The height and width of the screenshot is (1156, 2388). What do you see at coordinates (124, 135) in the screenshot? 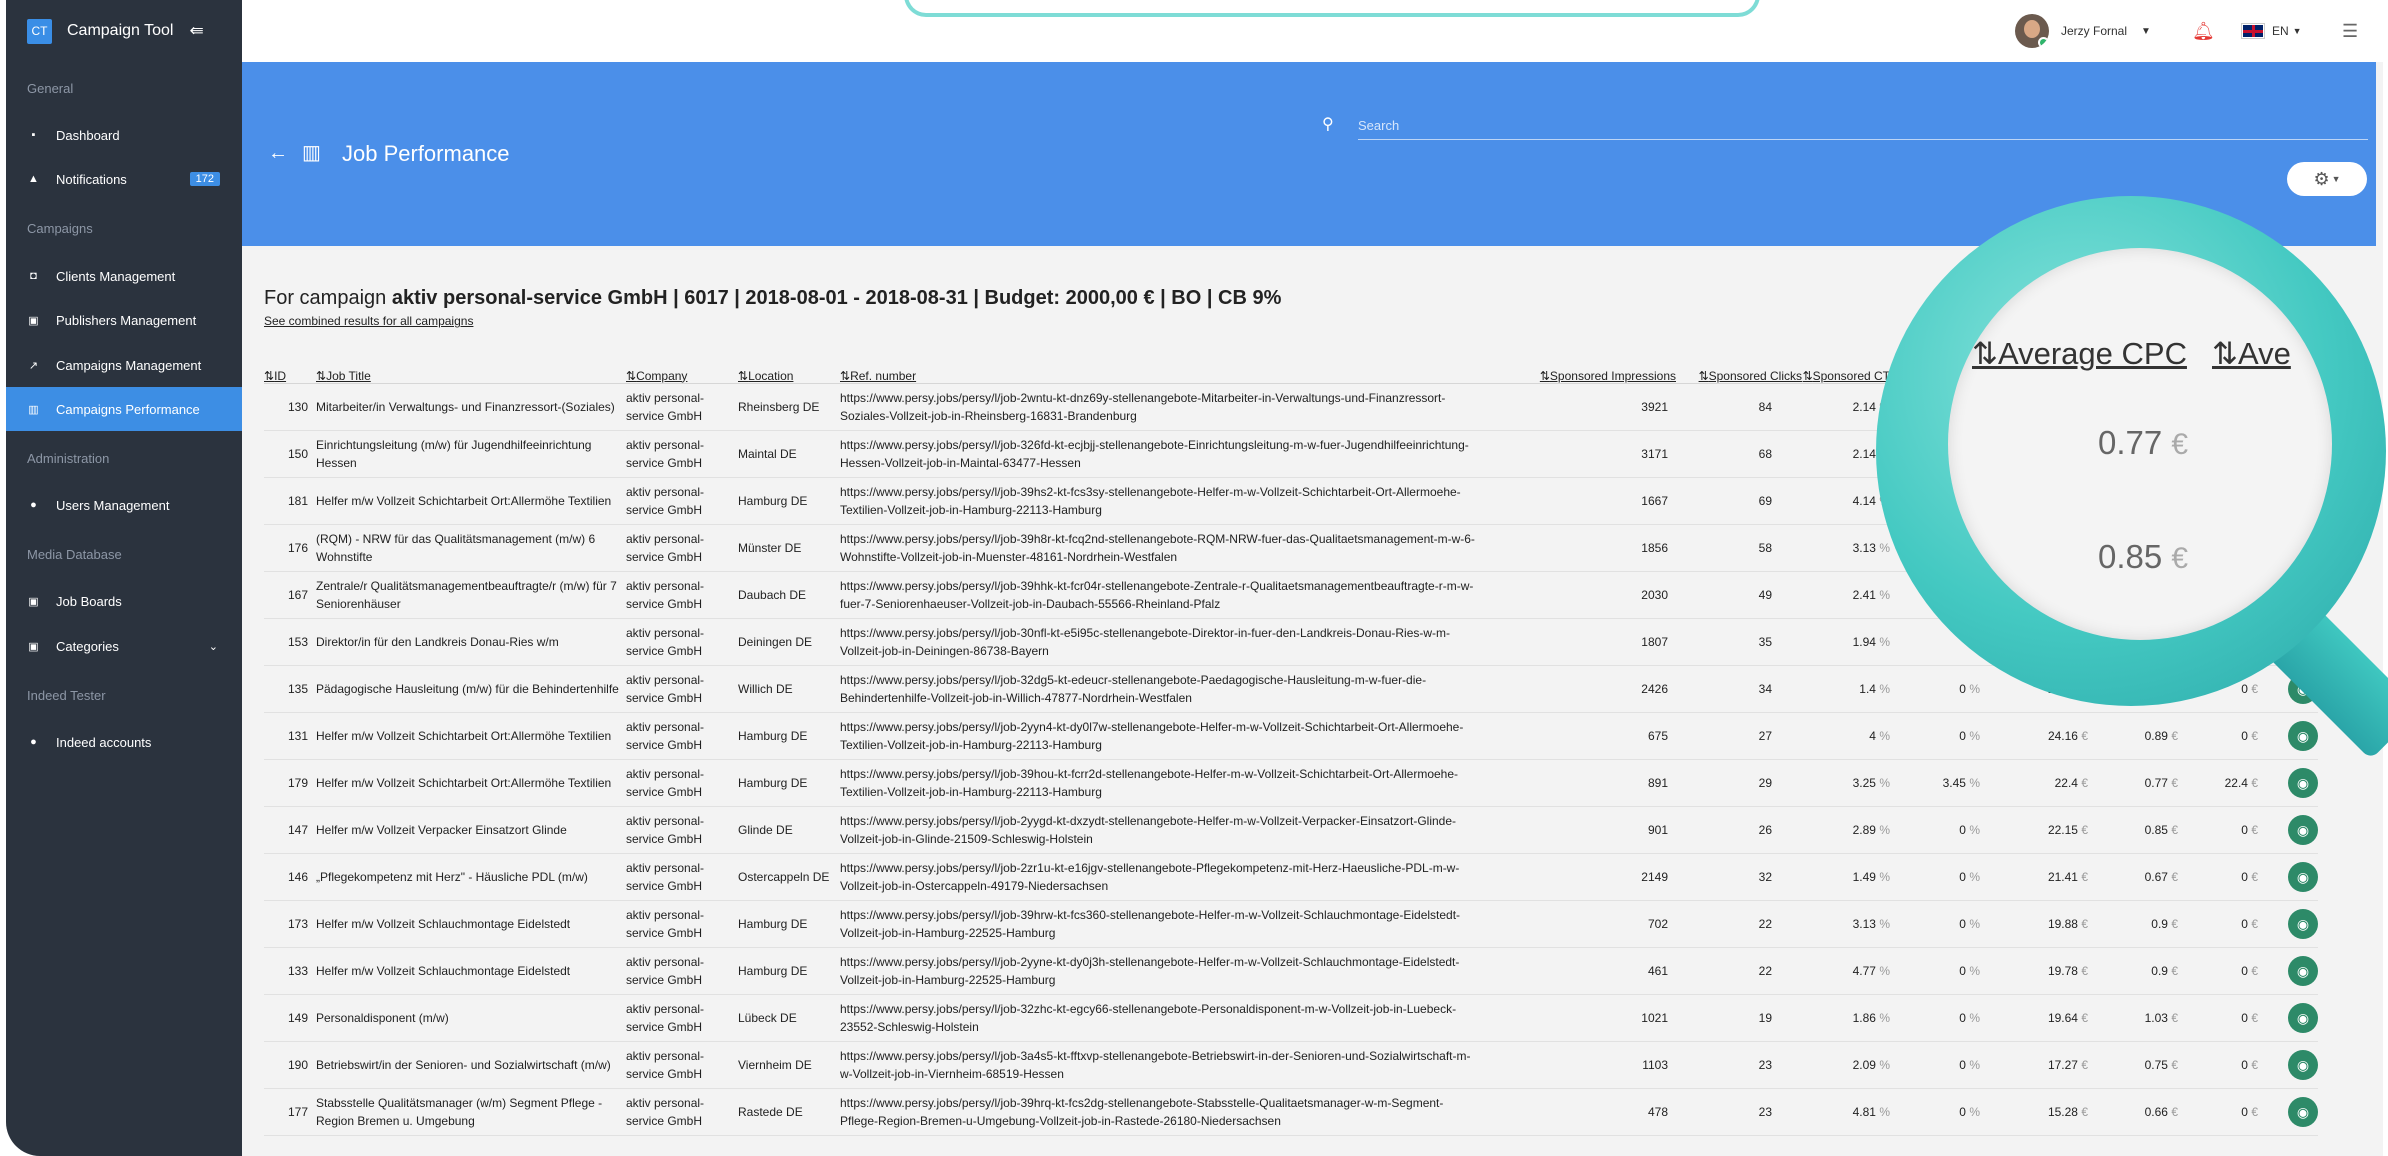
I see `sidebar-item-dashboard: ▪ Dashboard` at bounding box center [124, 135].